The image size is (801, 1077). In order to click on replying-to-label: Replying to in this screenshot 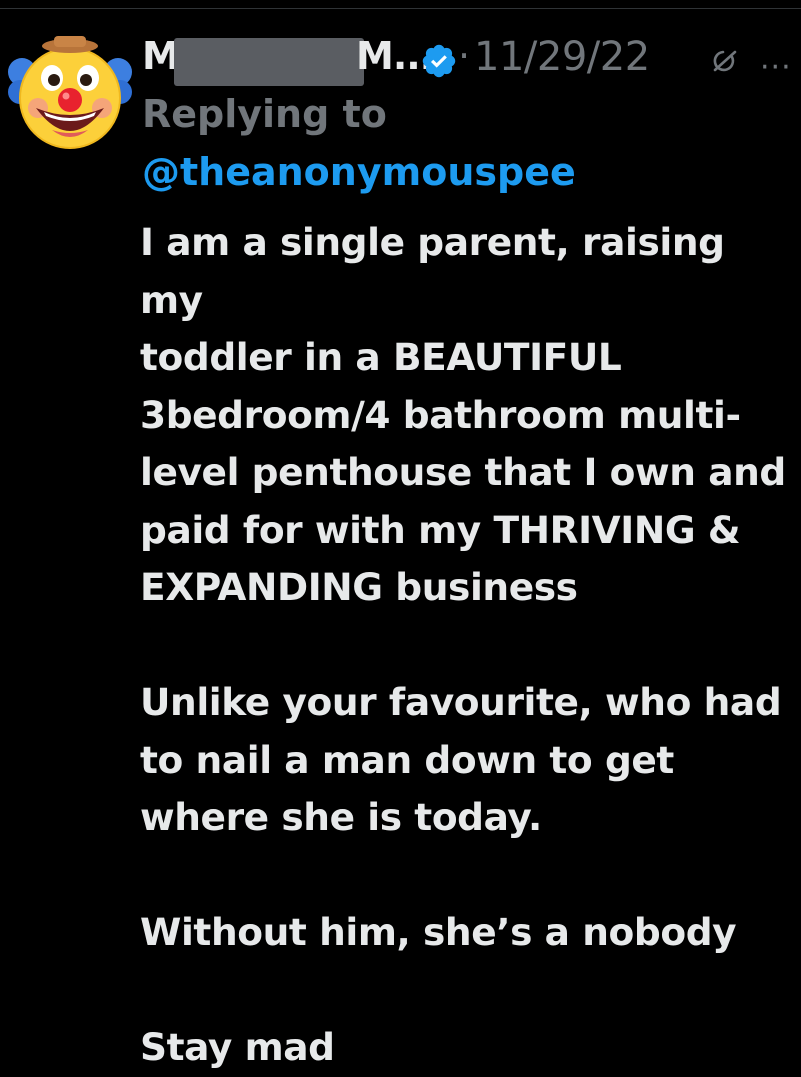, I will do `click(264, 114)`.